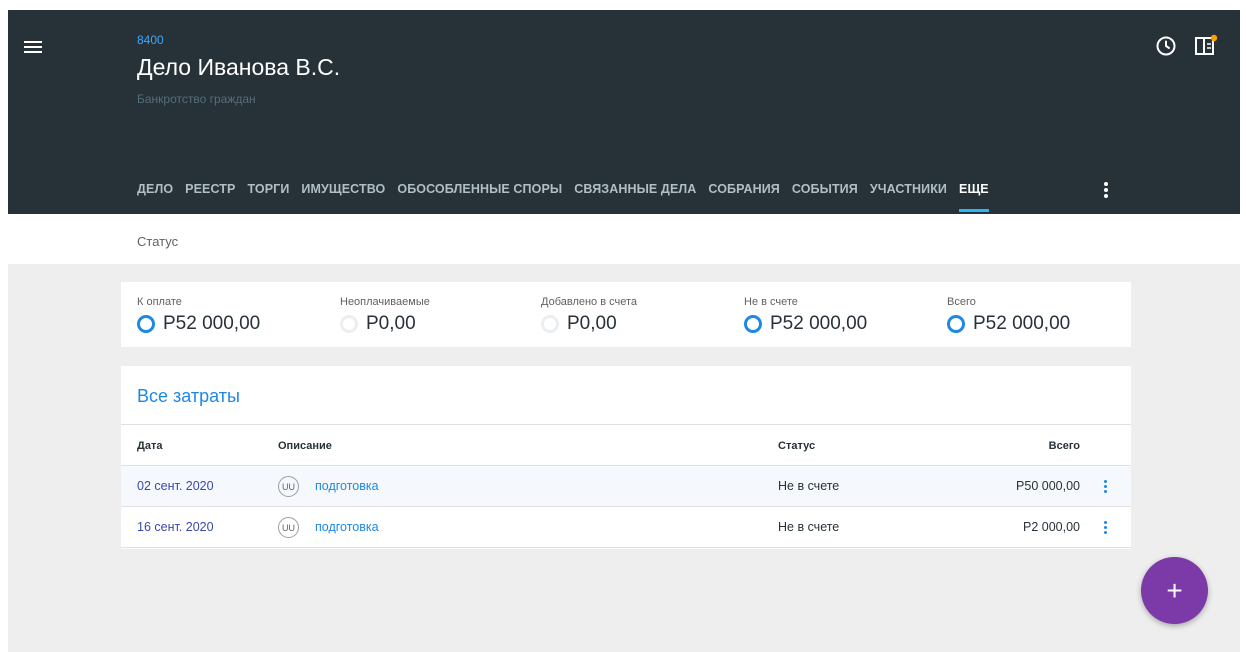 The width and height of the screenshot is (1246, 652). I want to click on row-date: 02 сент. 2020, so click(175, 486).